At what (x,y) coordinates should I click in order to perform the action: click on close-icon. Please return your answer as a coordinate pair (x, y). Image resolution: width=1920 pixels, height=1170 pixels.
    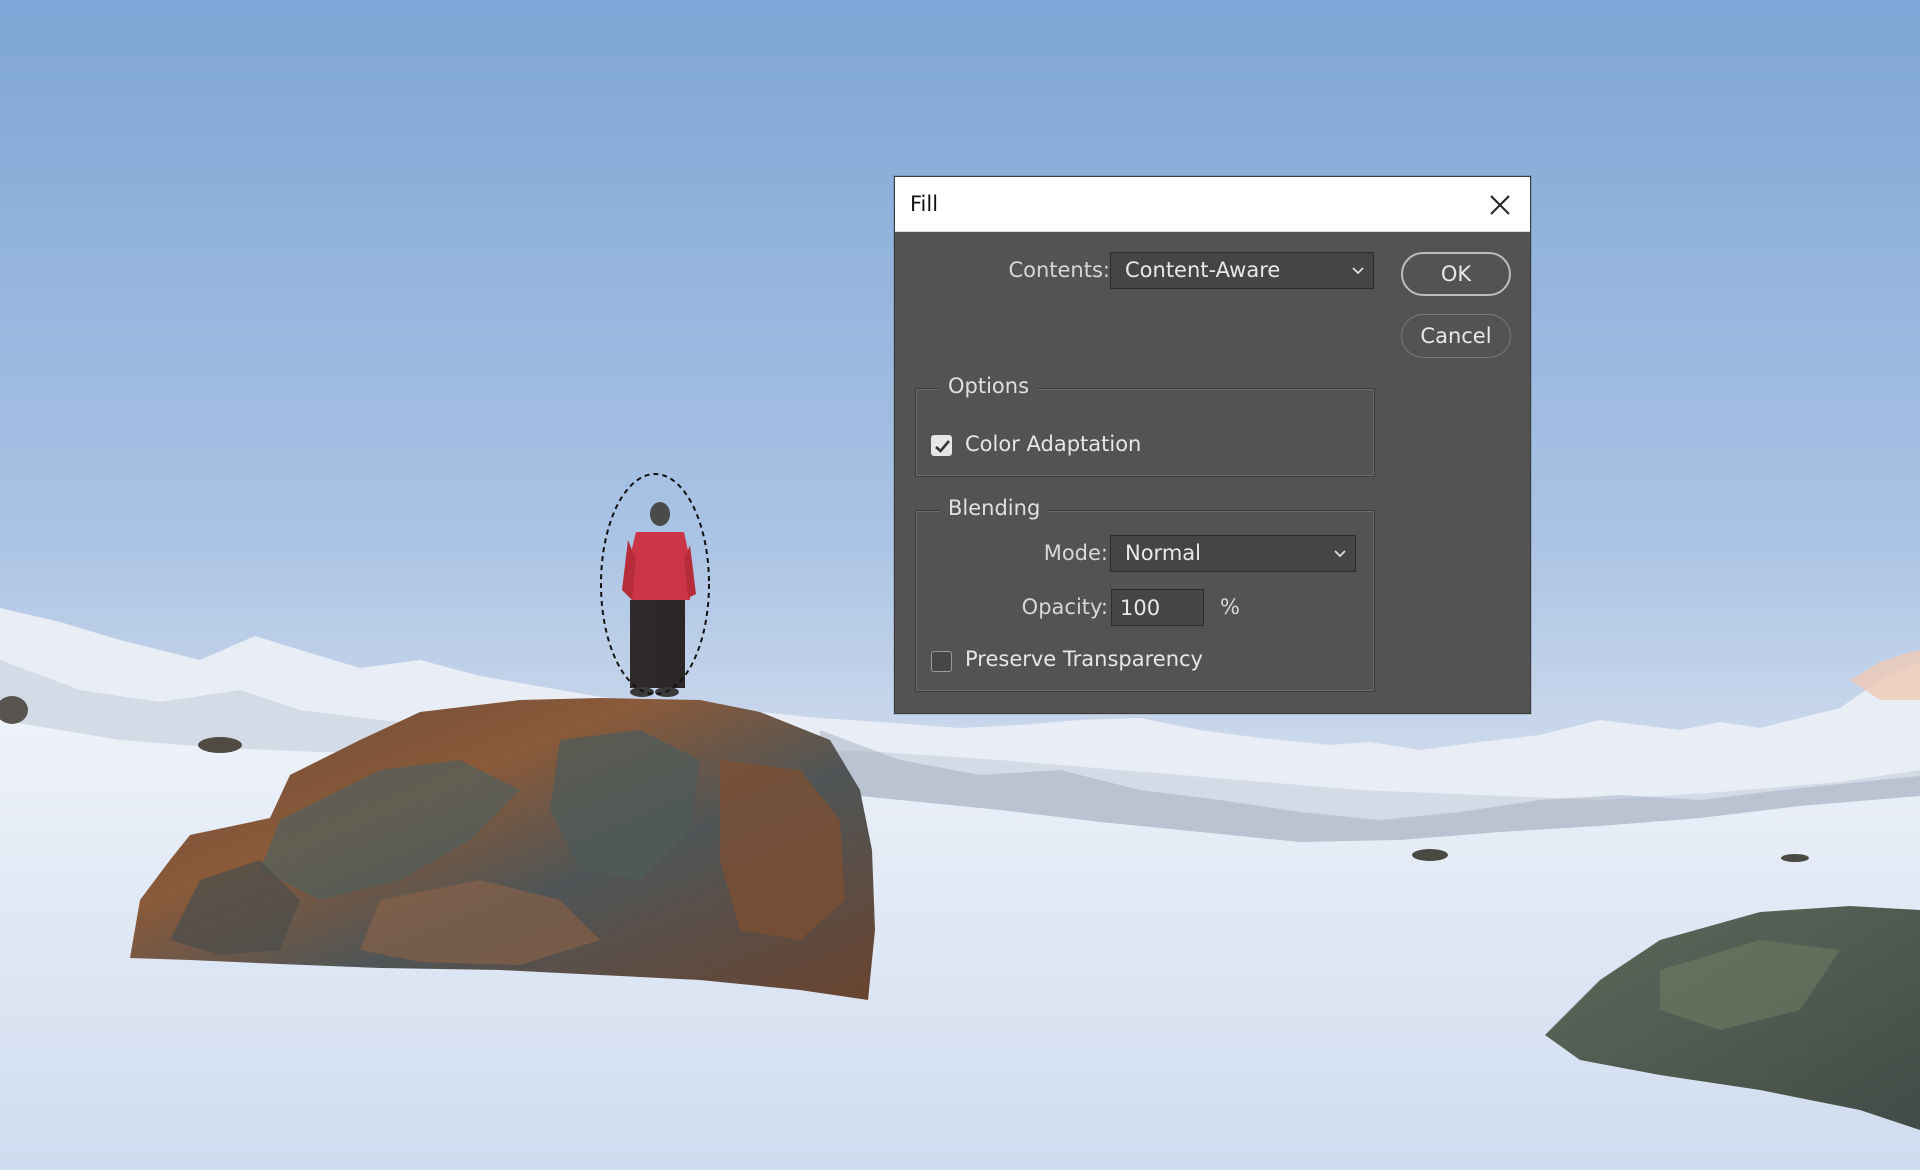
    Looking at the image, I should click on (1500, 204).